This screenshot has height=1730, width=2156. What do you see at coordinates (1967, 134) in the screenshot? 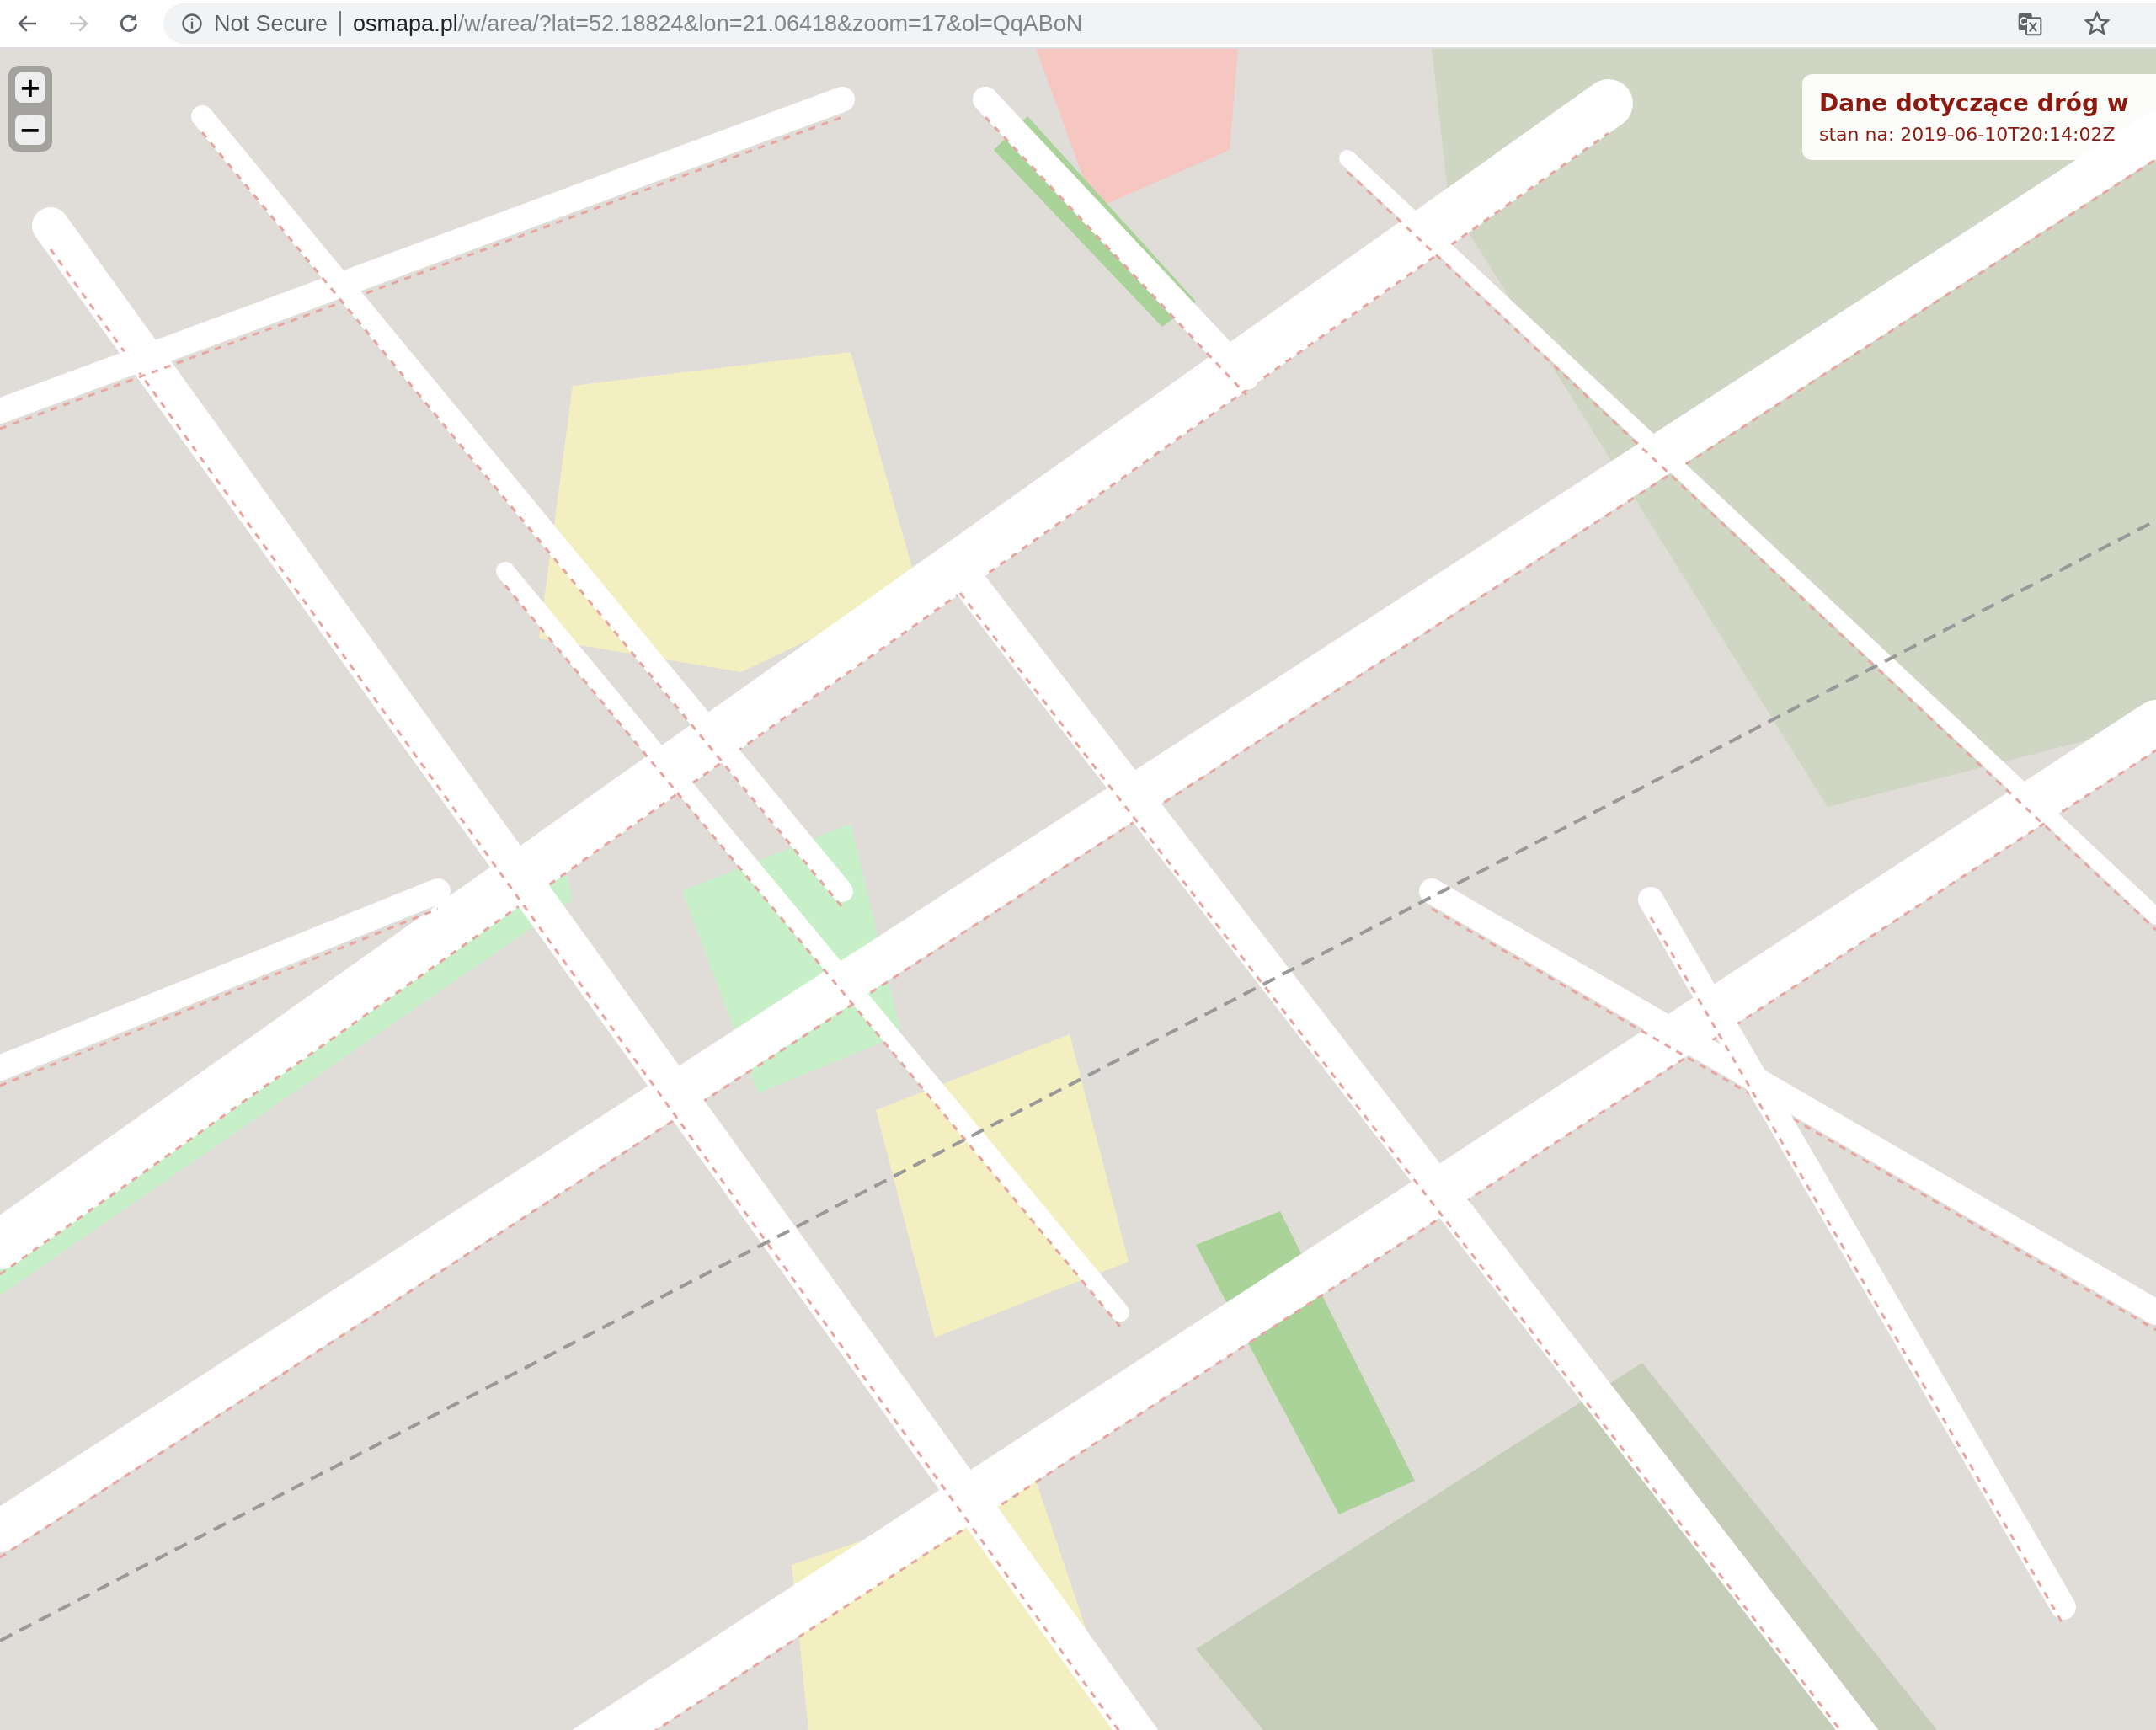
I see `panel-timestamp: stan na: 2019-06-10T20:14:02Z` at bounding box center [1967, 134].